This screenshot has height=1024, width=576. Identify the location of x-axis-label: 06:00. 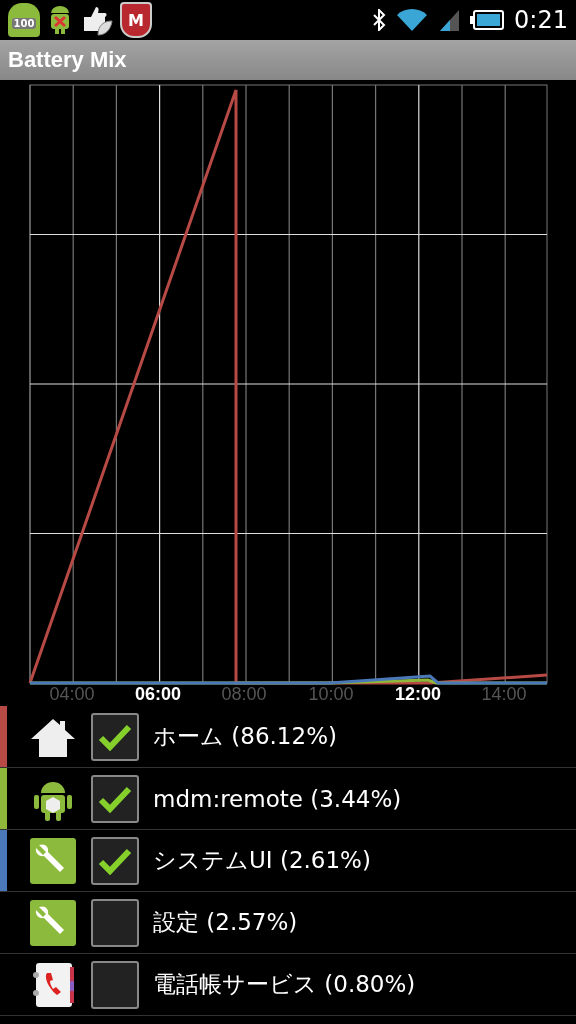
(158, 694).